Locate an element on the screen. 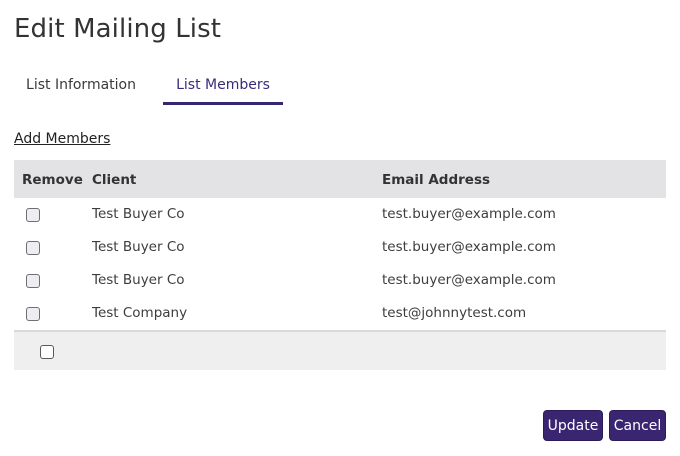 The image size is (680, 456). column-header-client: Client is located at coordinates (114, 180).